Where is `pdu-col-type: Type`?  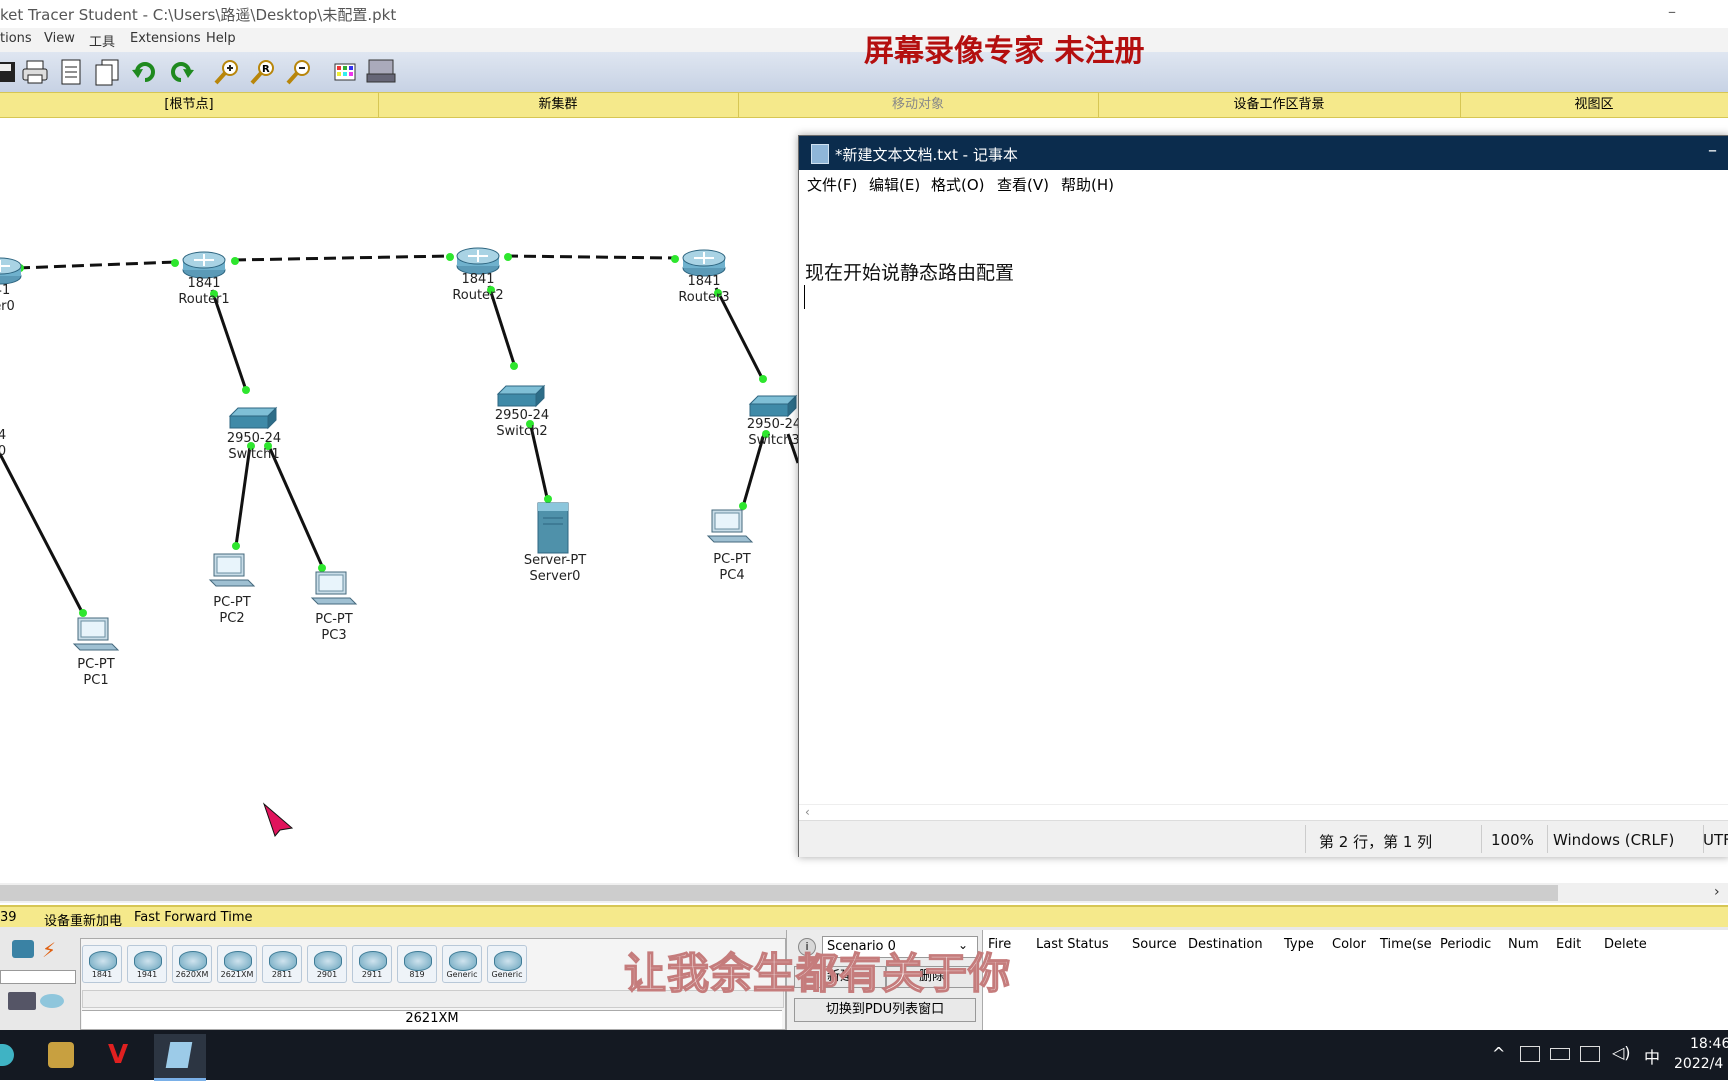
pdu-col-type: Type is located at coordinates (1299, 944).